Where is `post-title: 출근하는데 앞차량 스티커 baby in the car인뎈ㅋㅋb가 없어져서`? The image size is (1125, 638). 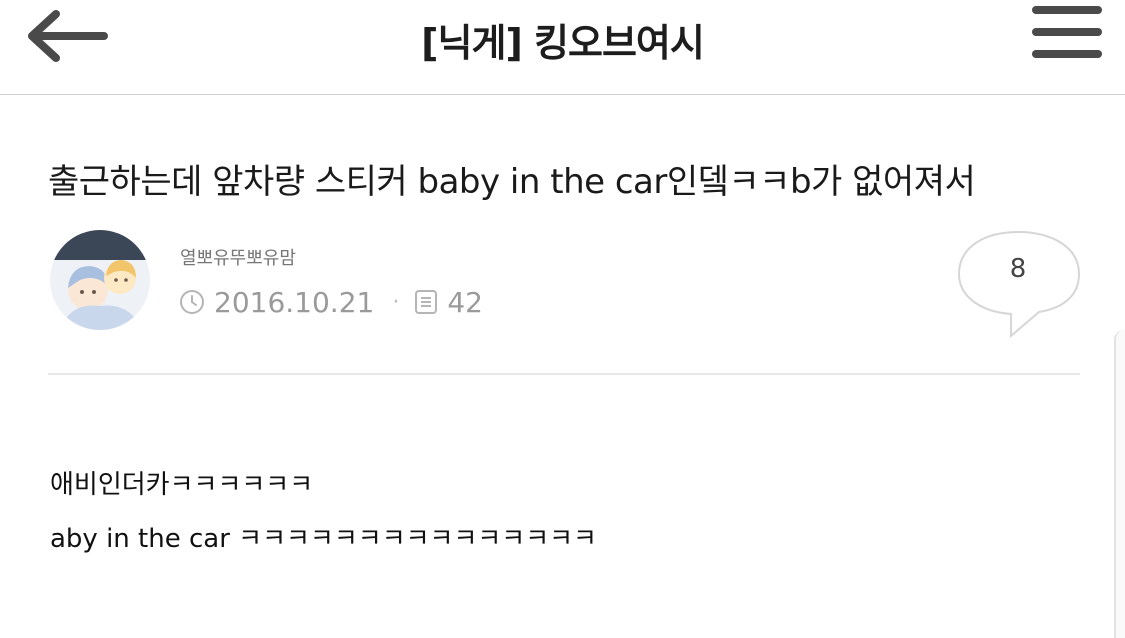
post-title: 출근하는데 앞차량 스티커 baby in the car인뎈ㅋㅋb가 없어져서 is located at coordinates (512, 182).